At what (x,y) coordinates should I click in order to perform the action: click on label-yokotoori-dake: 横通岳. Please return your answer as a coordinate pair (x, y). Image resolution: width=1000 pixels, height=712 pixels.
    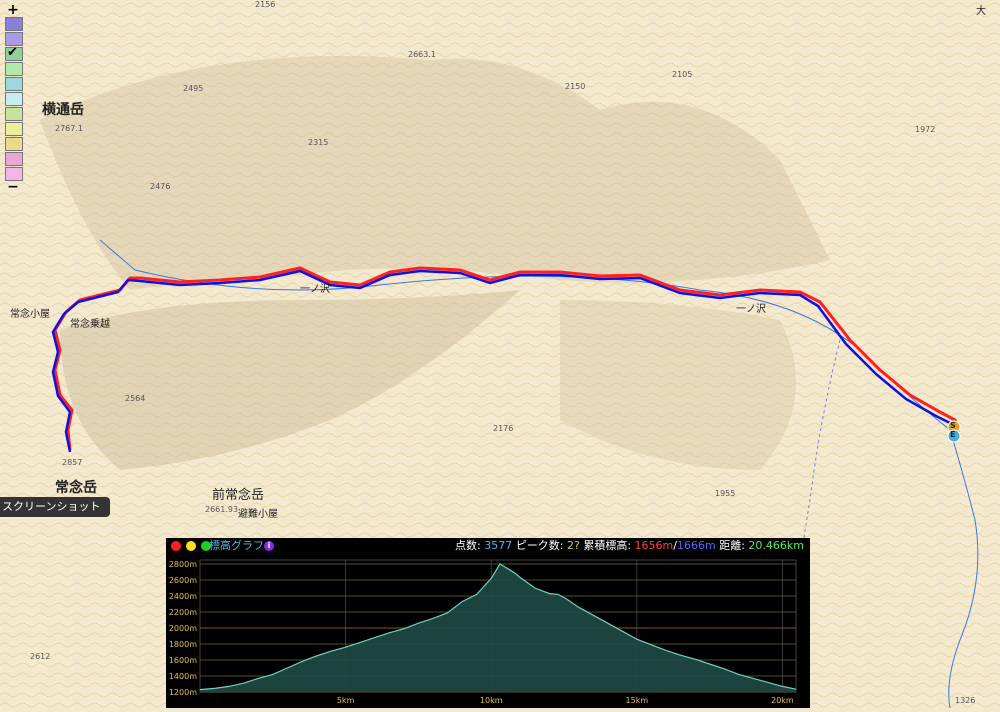
    Looking at the image, I should click on (63, 110).